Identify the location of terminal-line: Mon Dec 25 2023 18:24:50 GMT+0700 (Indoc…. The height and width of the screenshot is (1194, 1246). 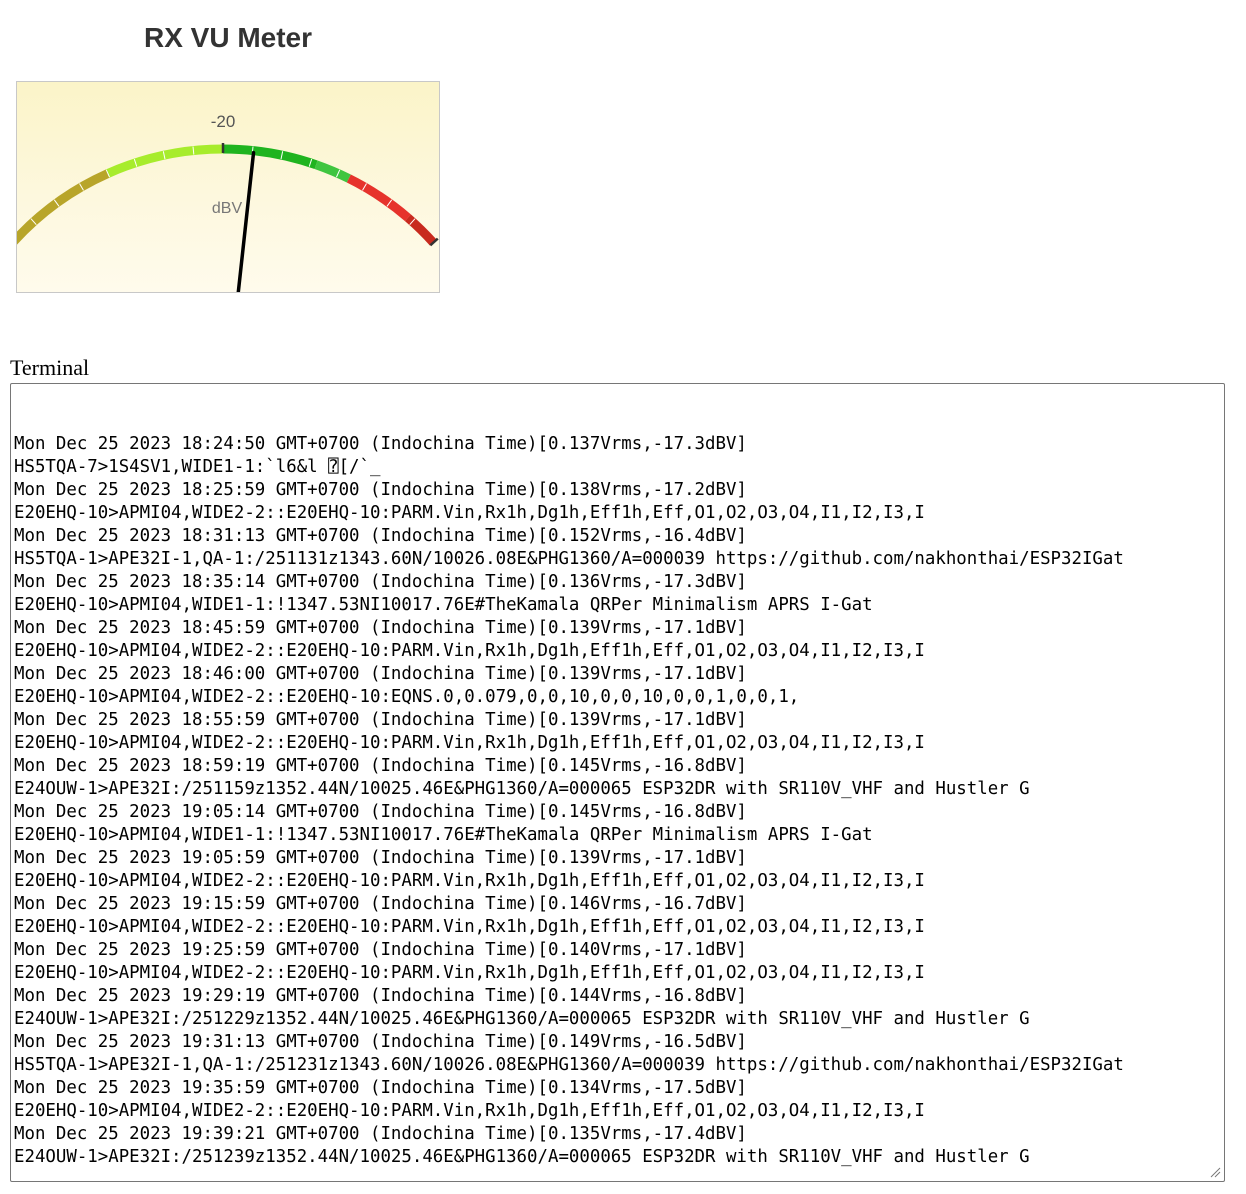
(380, 444).